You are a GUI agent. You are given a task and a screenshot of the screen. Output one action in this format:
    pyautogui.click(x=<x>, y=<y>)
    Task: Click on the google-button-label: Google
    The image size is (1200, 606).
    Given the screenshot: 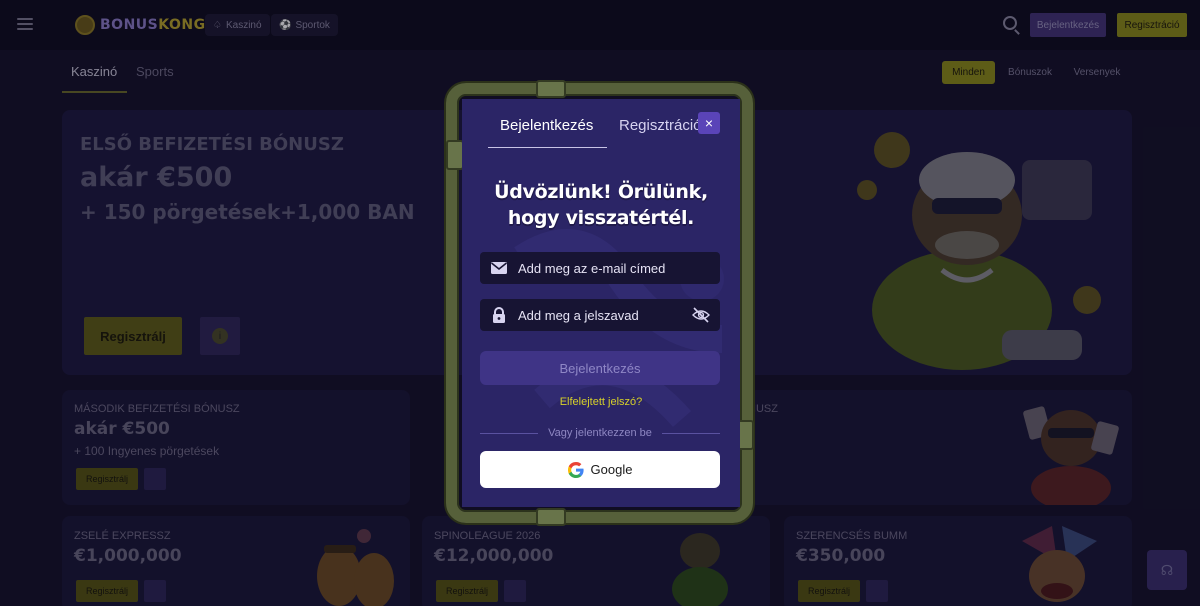 What is the action you would take?
    pyautogui.click(x=611, y=469)
    